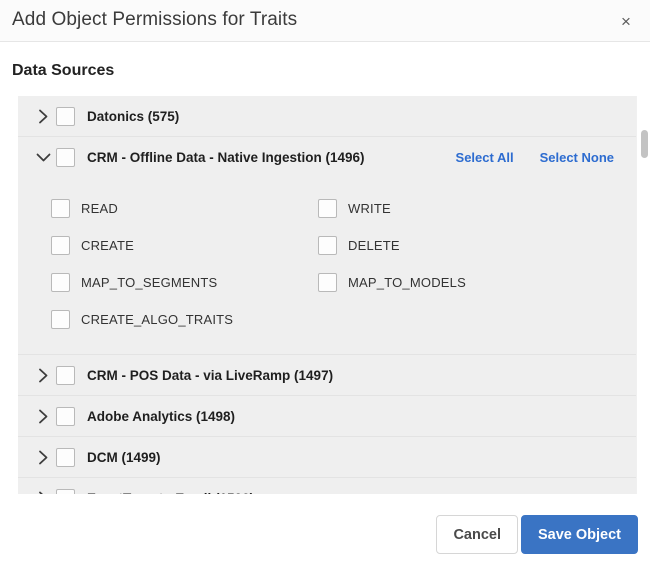 This screenshot has width=650, height=578. Describe the element at coordinates (577, 157) in the screenshot. I see `select-none-link: Select None` at that location.